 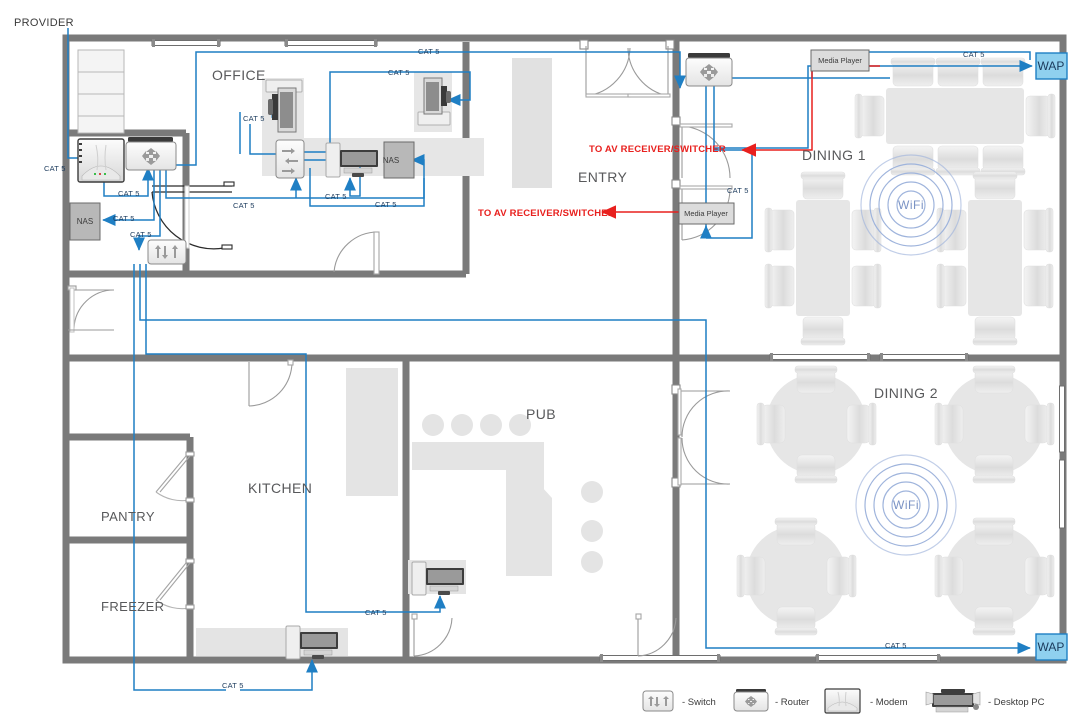 What do you see at coordinates (151, 154) in the screenshot?
I see `router-icon` at bounding box center [151, 154].